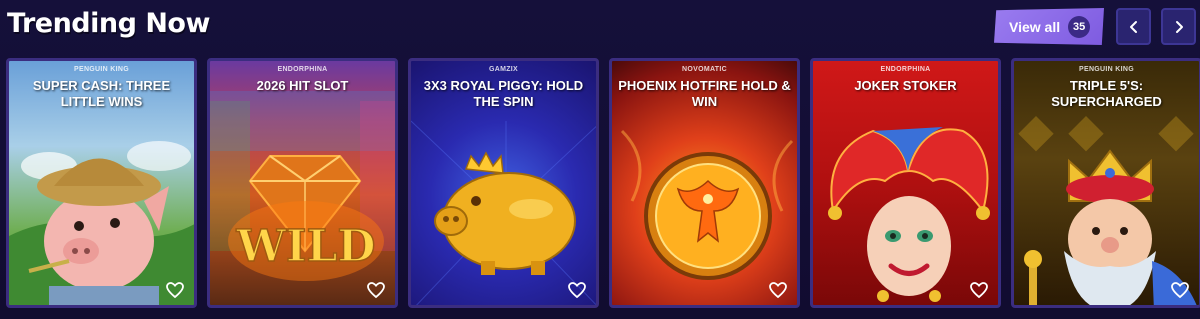  I want to click on svg-text: WILD, so click(305, 246).